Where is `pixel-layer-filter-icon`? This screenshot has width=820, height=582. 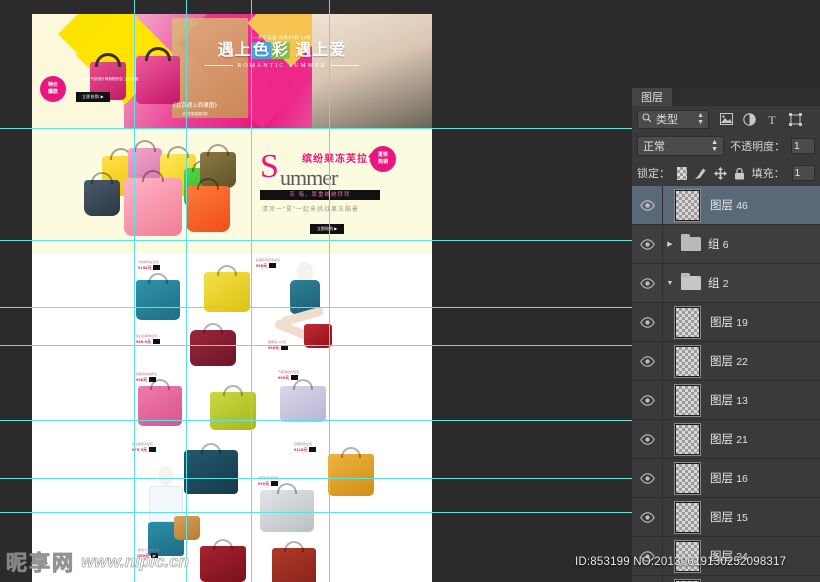
pixel-layer-filter-icon is located at coordinates (726, 119).